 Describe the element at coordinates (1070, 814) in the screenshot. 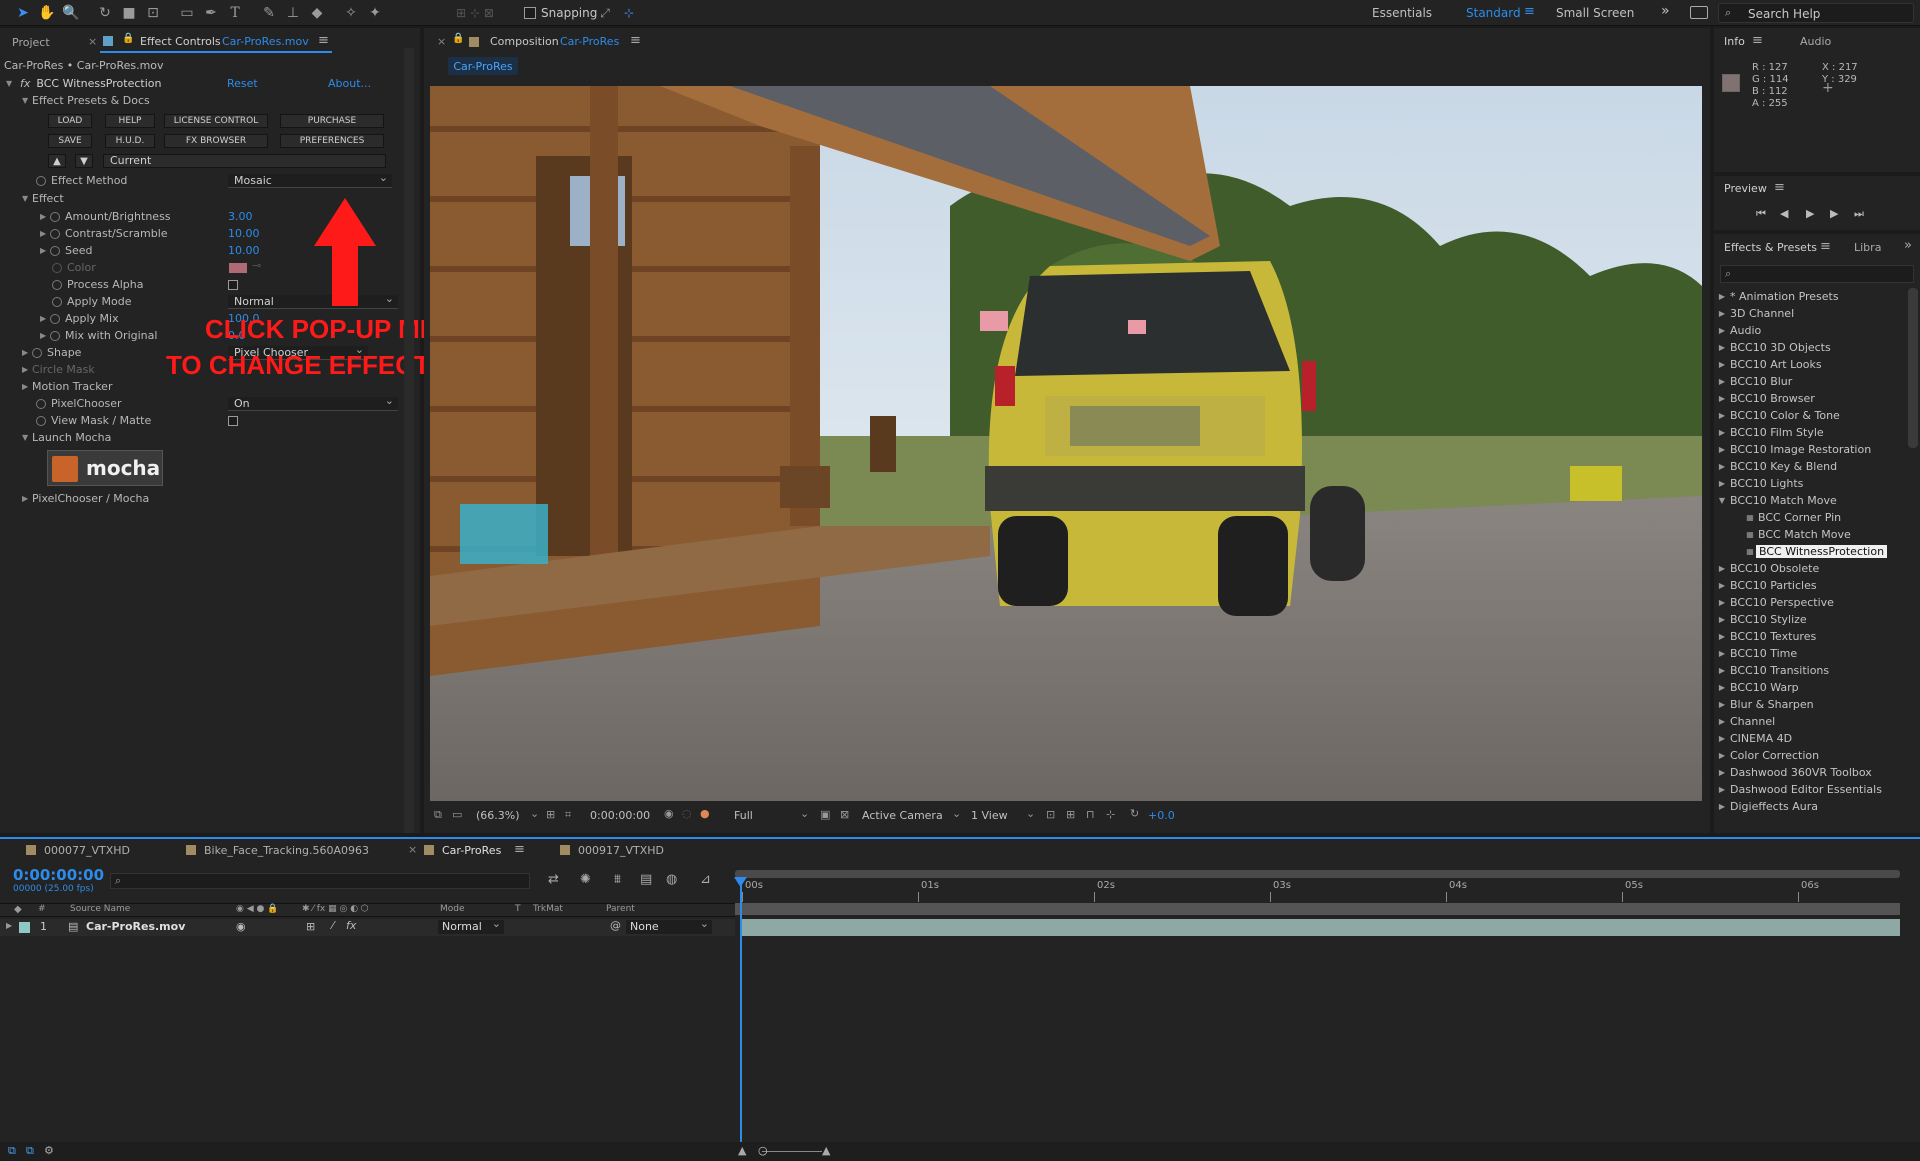

I see `fast-previews-icon: ⊞` at that location.